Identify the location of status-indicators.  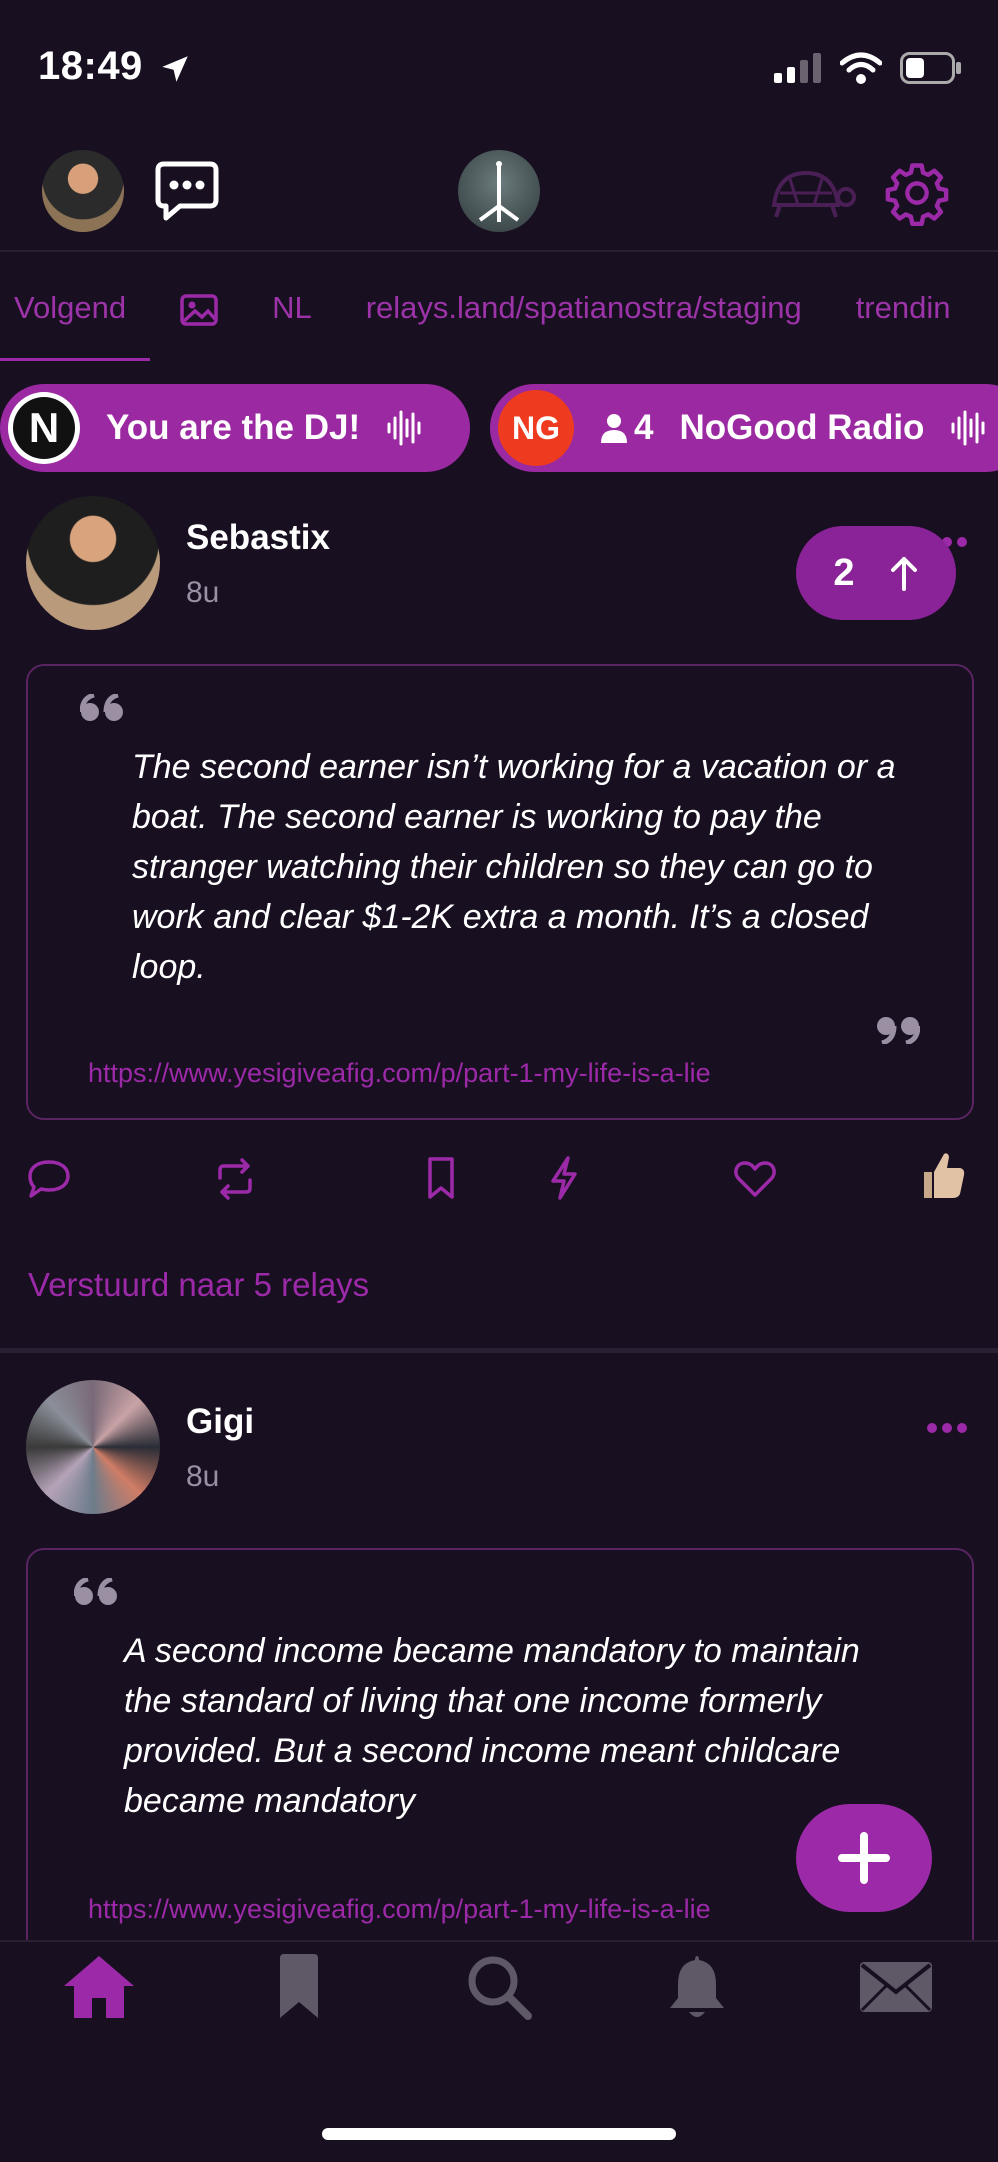
(868, 68).